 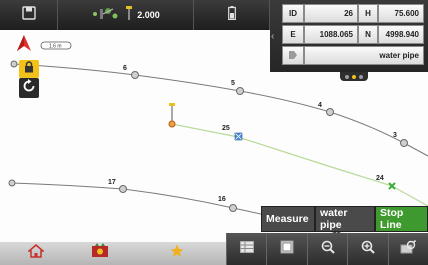 What do you see at coordinates (331, 13) in the screenshot?
I see `id-value: 26` at bounding box center [331, 13].